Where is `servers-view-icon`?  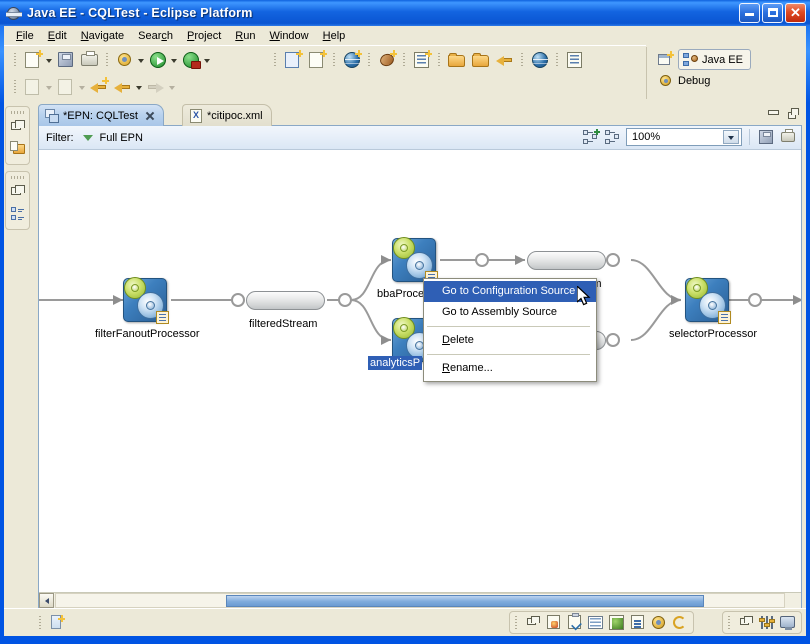
servers-view-icon is located at coordinates (553, 622).